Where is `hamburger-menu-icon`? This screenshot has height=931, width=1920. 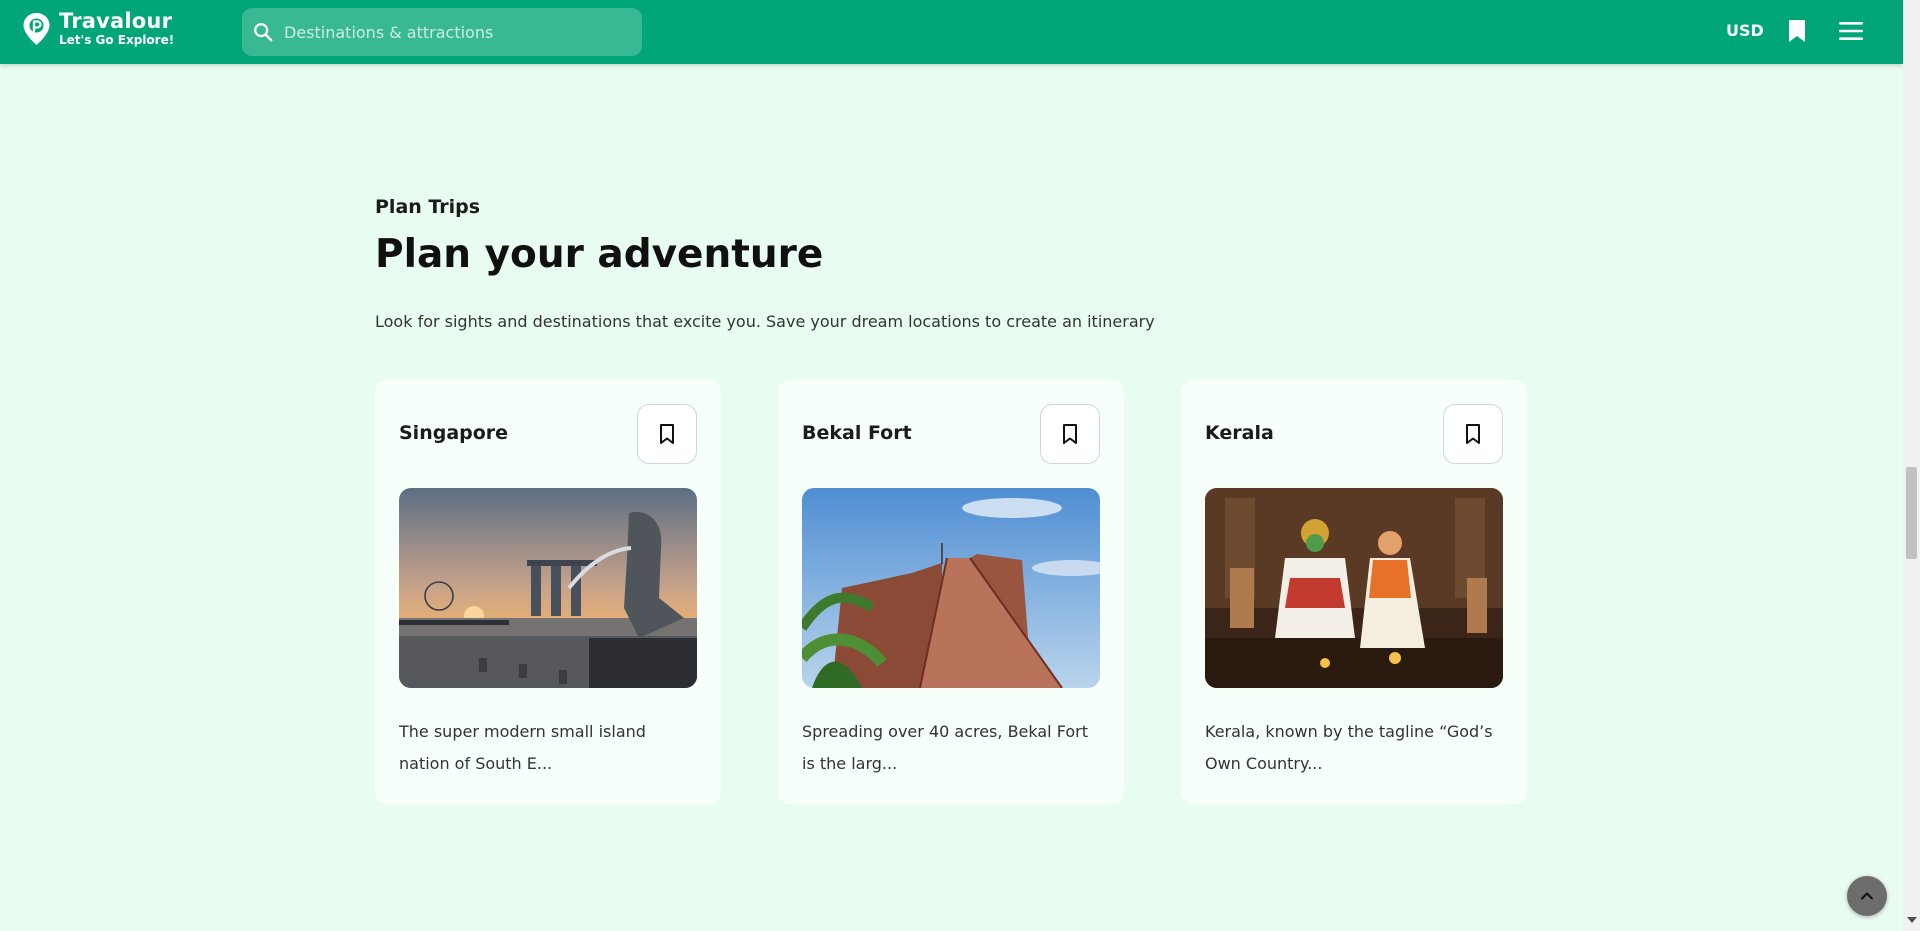
hamburger-menu-icon is located at coordinates (1851, 31).